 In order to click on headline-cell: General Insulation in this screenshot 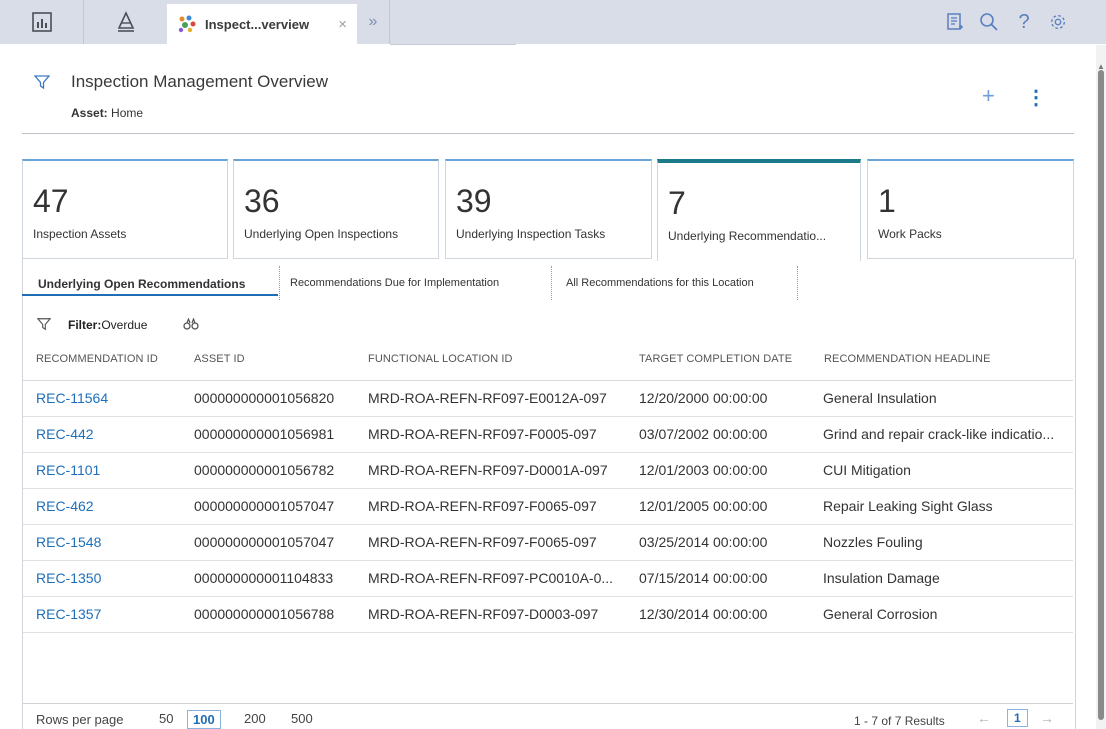, I will do `click(880, 398)`.